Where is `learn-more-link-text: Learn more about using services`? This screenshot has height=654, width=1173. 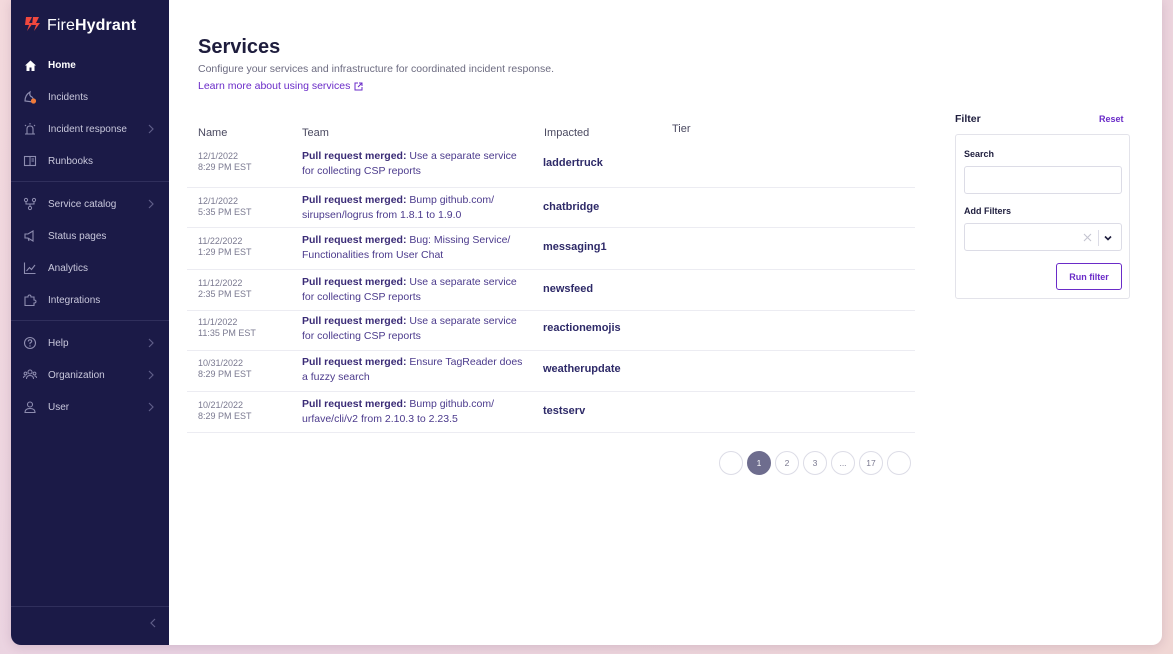
learn-more-link-text: Learn more about using services is located at coordinates (274, 86).